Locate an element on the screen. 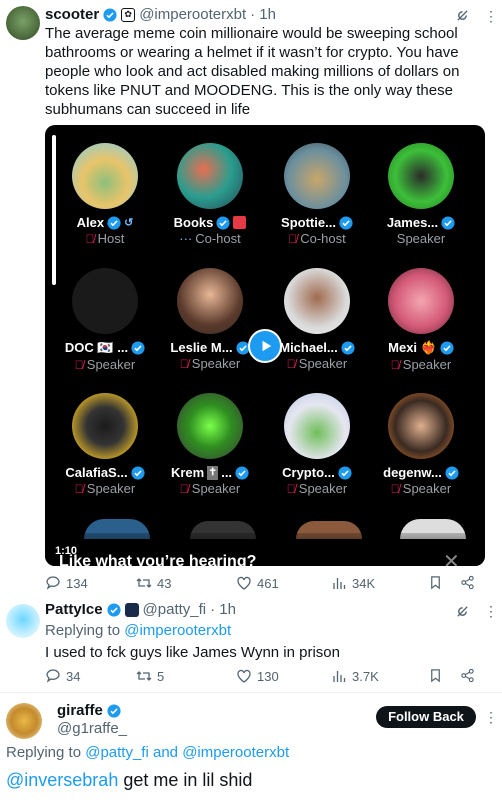 The width and height of the screenshot is (502, 800). reply-button: 34 is located at coordinates (62, 676).